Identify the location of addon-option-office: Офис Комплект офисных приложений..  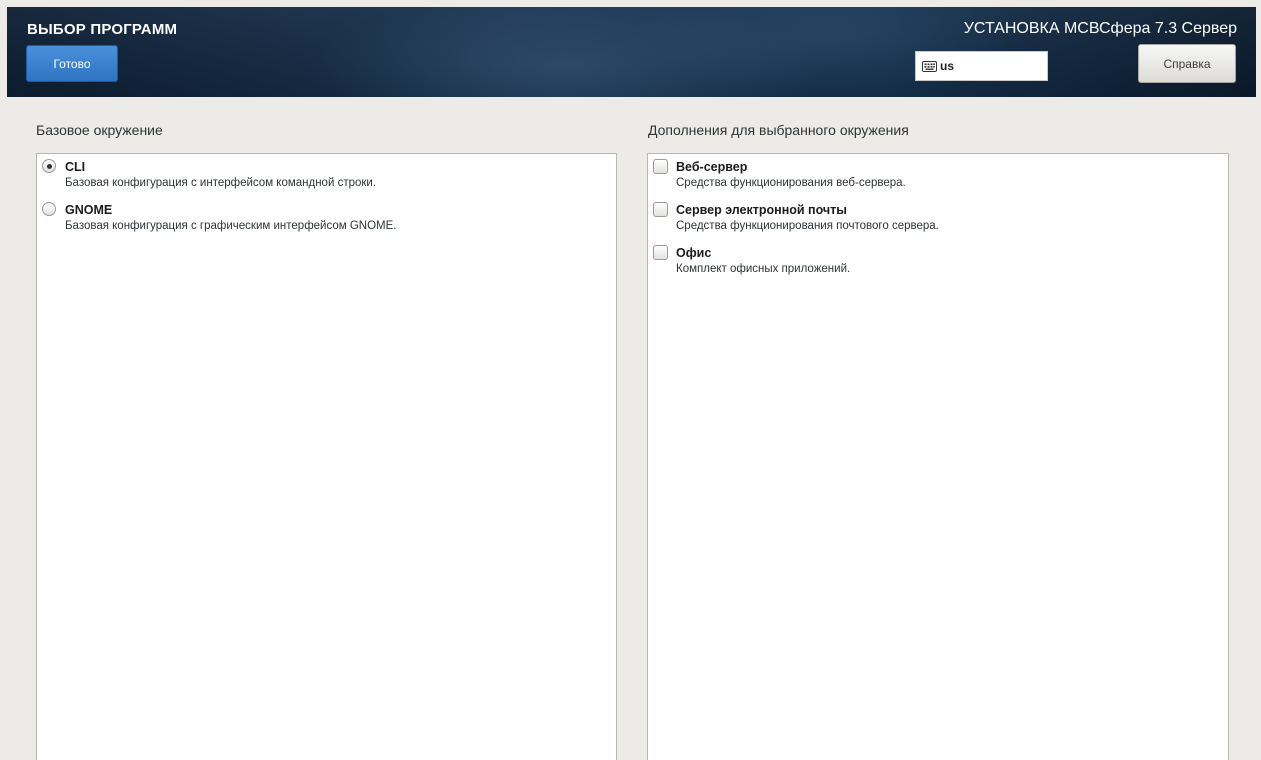
(938, 263).